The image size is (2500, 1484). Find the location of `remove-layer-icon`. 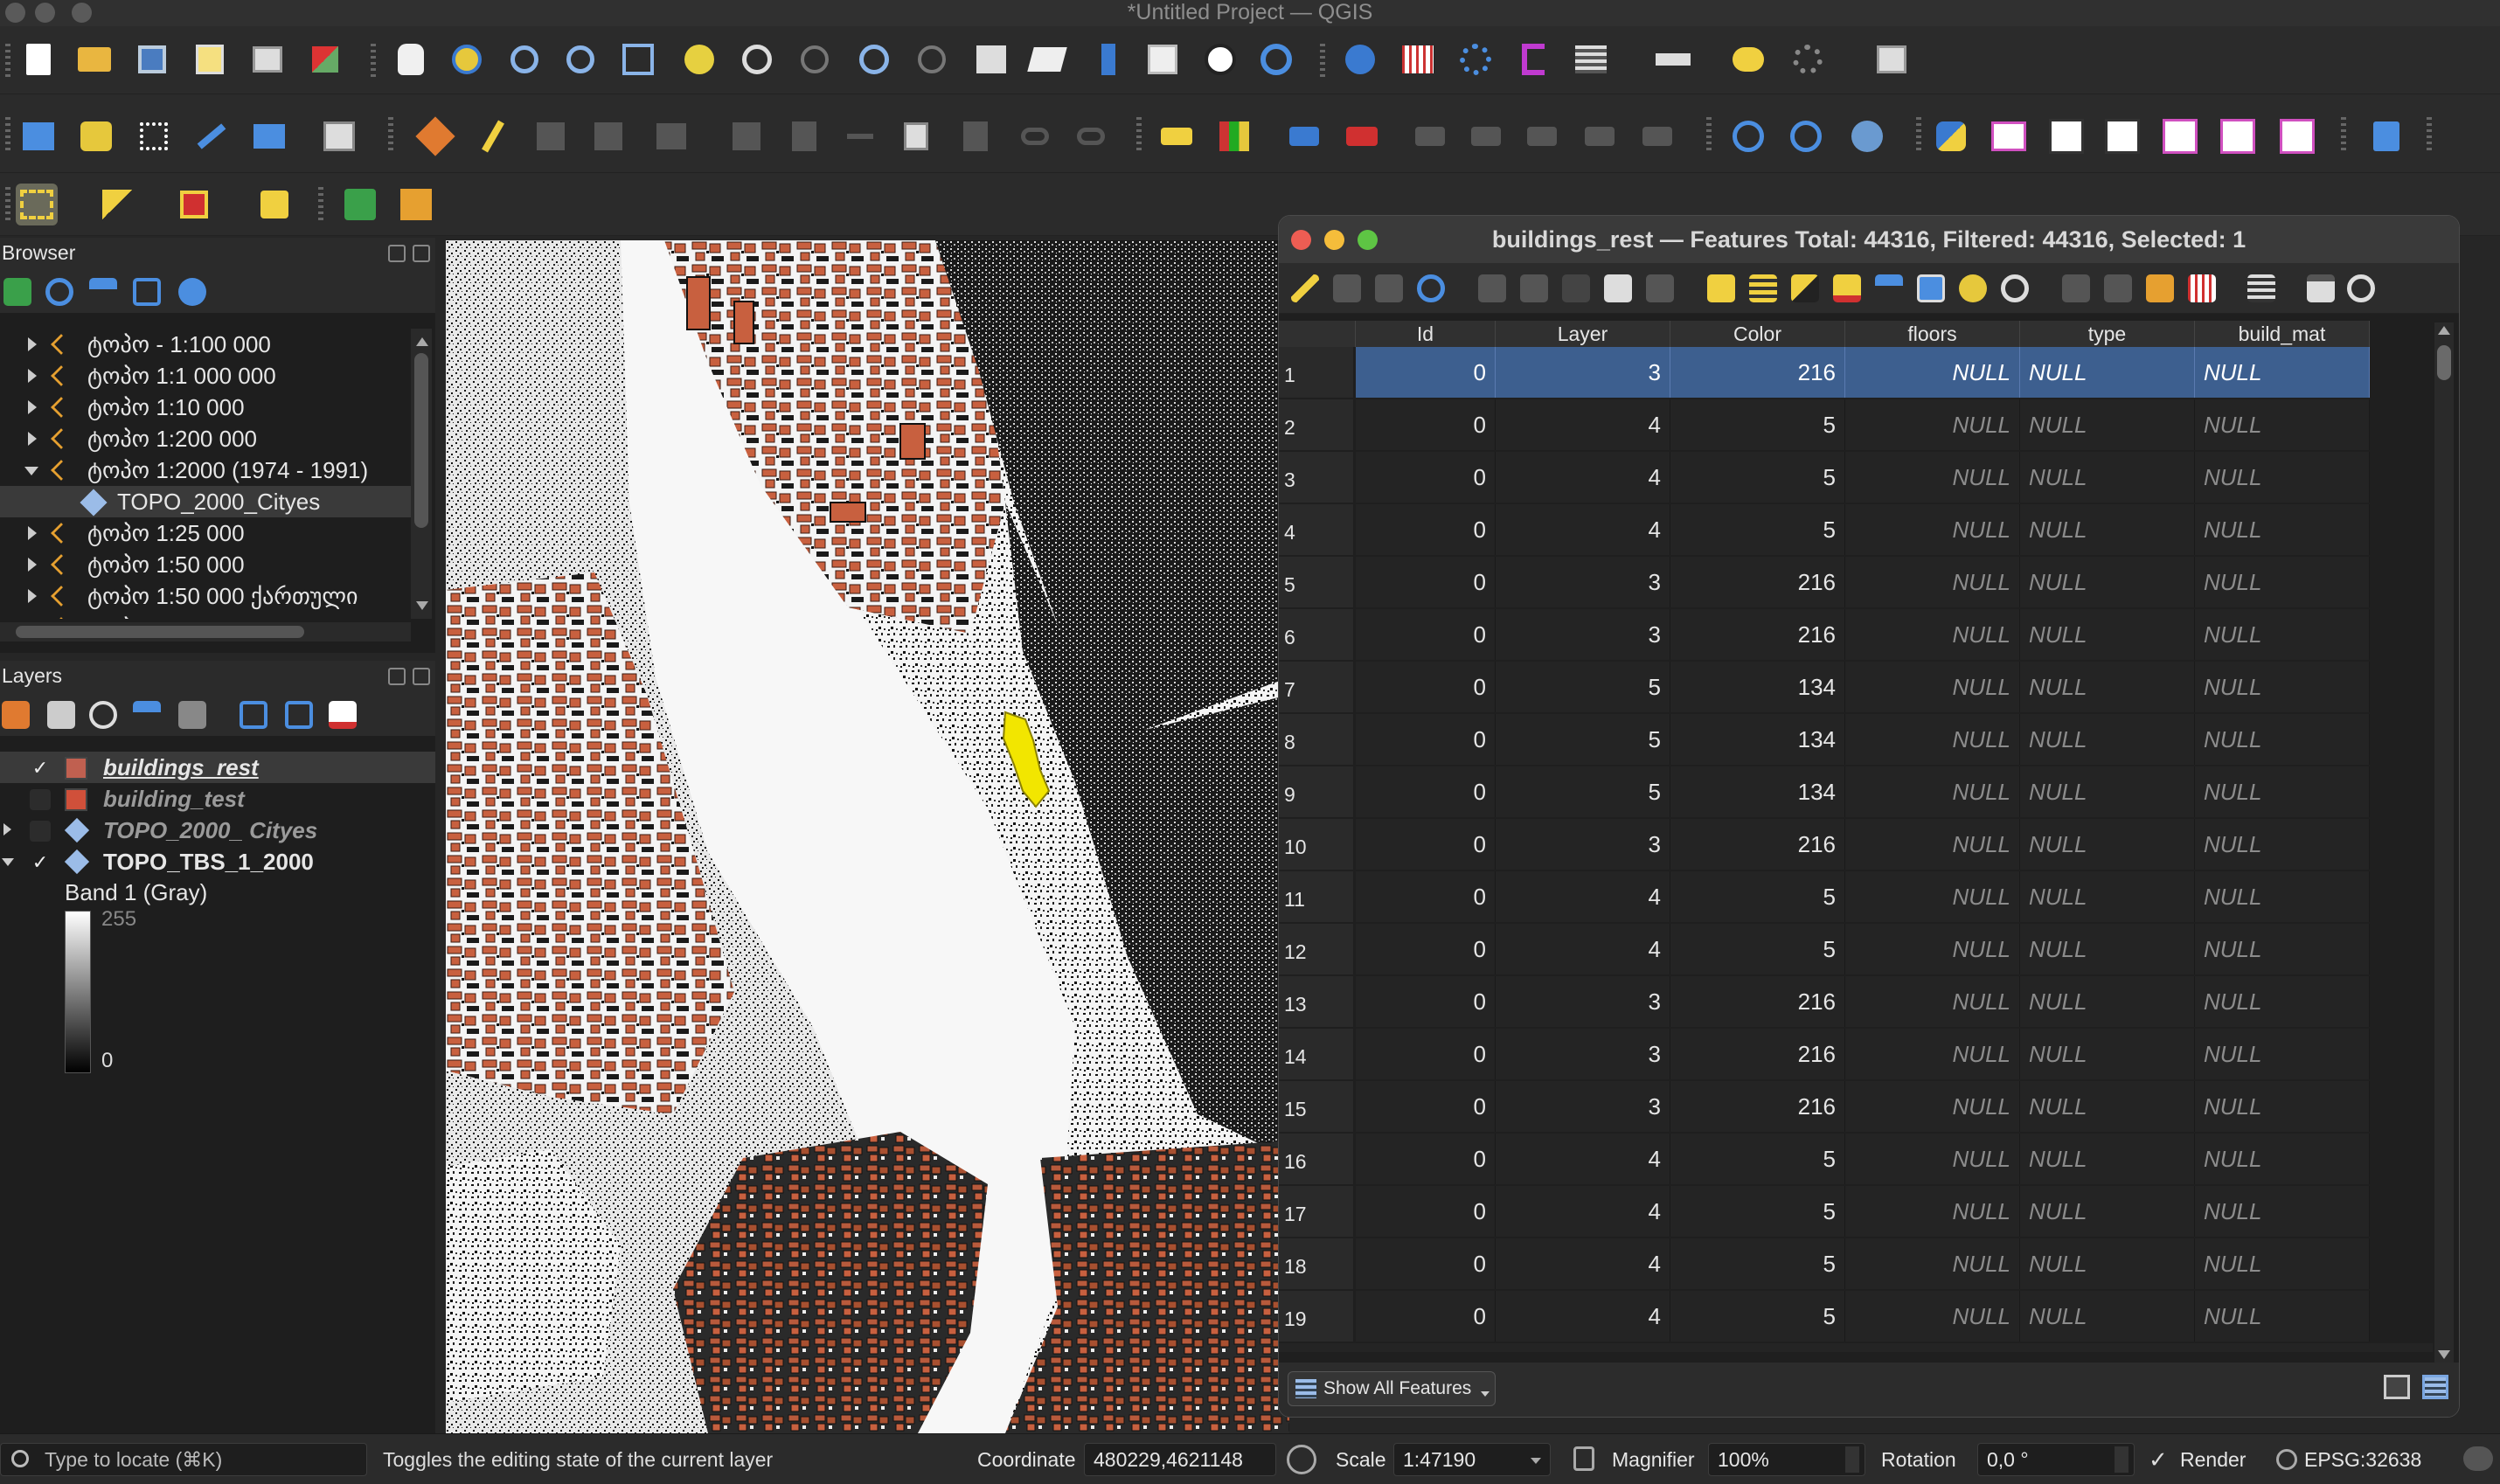

remove-layer-icon is located at coordinates (343, 715).